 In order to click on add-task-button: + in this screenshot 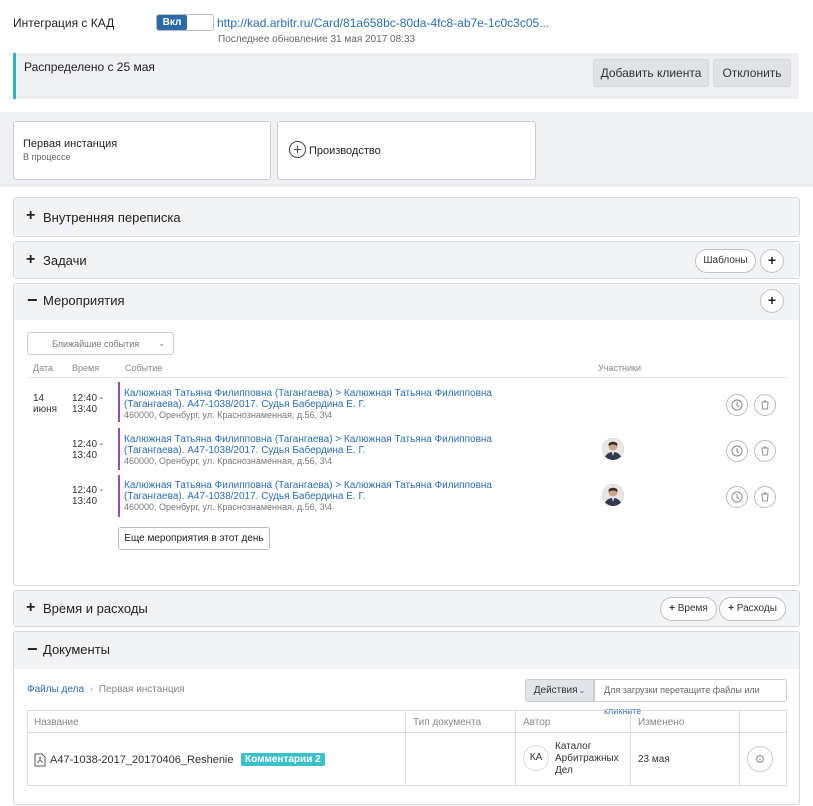, I will do `click(772, 261)`.